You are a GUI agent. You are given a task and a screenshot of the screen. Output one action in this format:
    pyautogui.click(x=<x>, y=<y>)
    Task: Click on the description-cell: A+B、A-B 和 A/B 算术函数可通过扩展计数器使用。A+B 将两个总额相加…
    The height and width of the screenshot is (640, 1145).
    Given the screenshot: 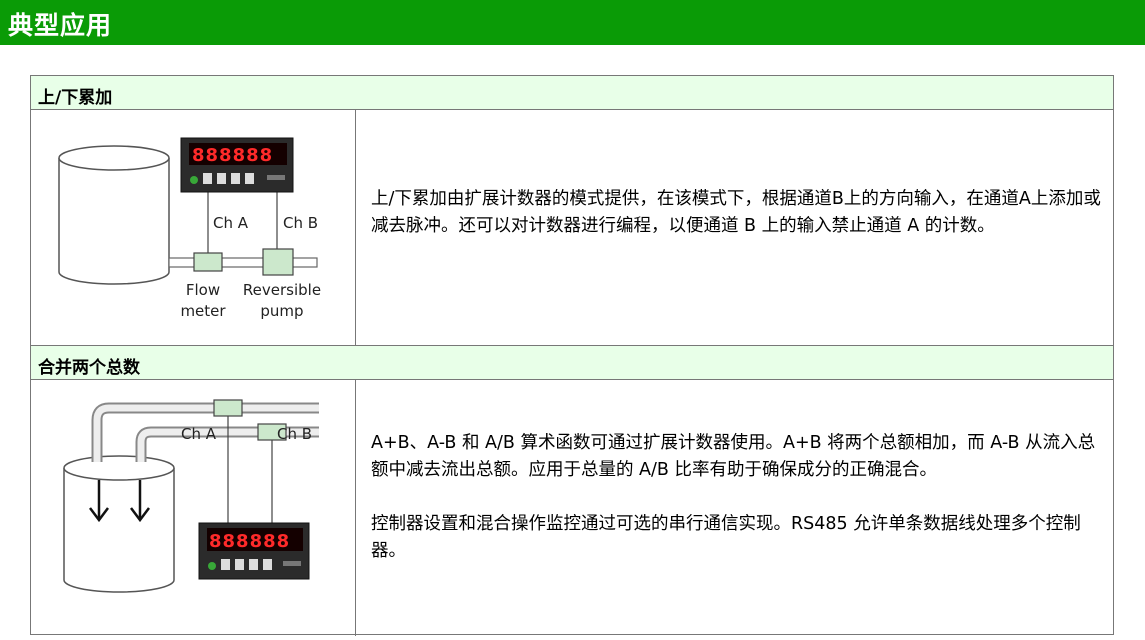 What is the action you would take?
    pyautogui.click(x=738, y=497)
    